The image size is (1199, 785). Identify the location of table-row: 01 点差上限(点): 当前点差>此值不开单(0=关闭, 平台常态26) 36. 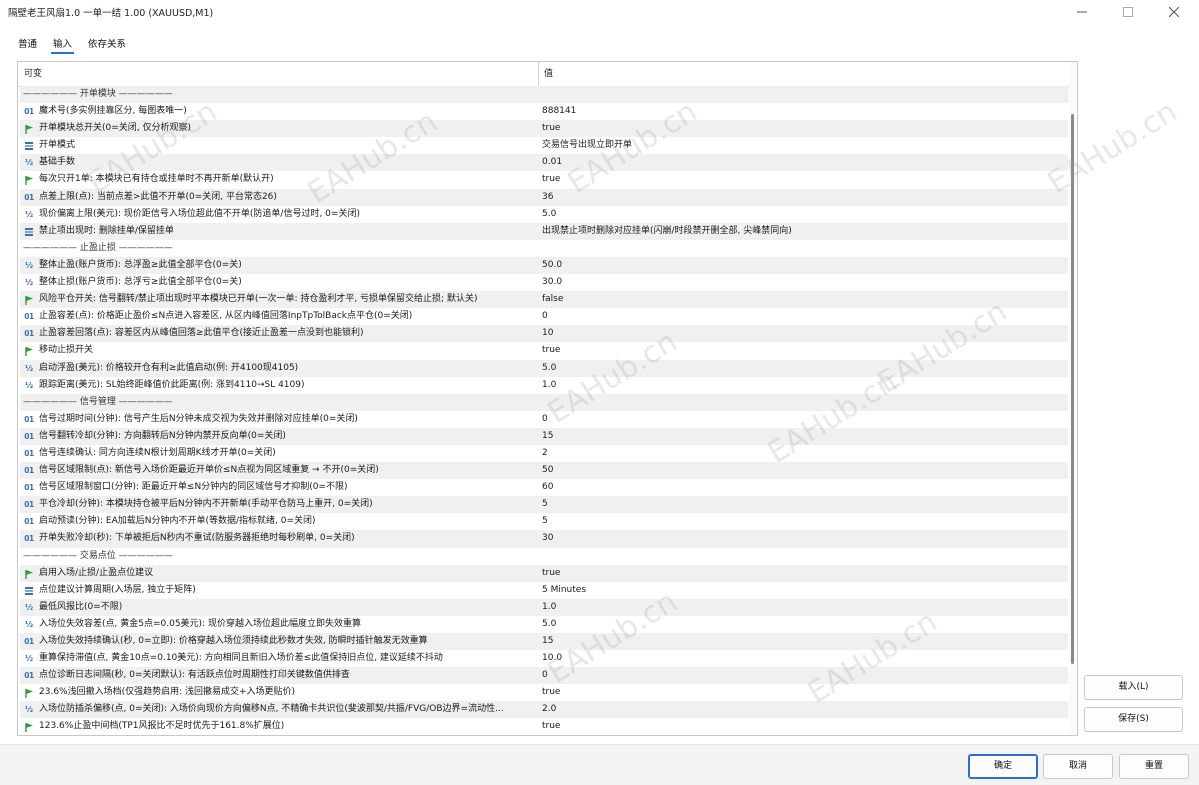
(544, 197).